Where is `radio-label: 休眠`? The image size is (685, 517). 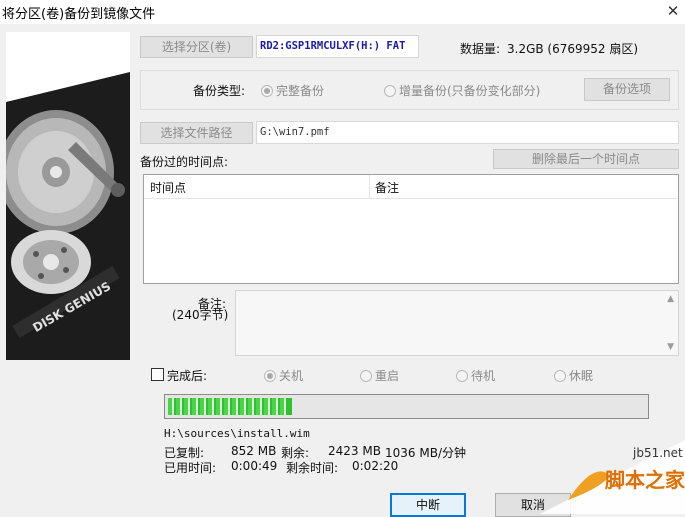
radio-label: 休眠 is located at coordinates (581, 376).